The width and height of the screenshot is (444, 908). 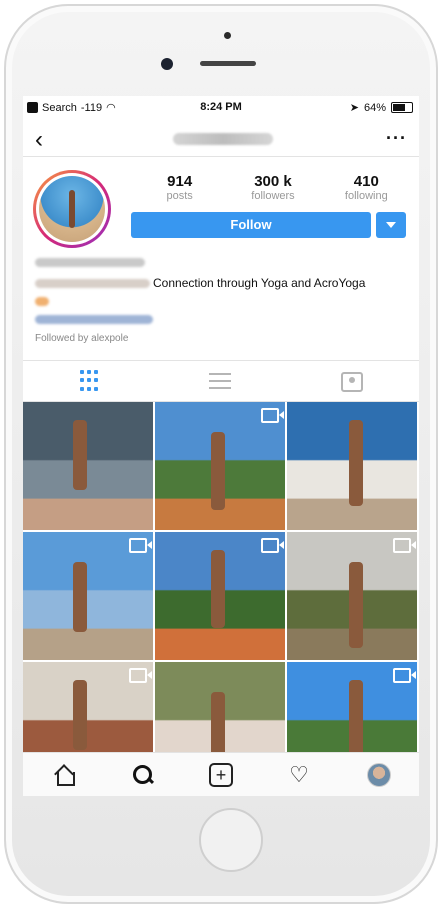 What do you see at coordinates (167, 64) in the screenshot?
I see `front-camera` at bounding box center [167, 64].